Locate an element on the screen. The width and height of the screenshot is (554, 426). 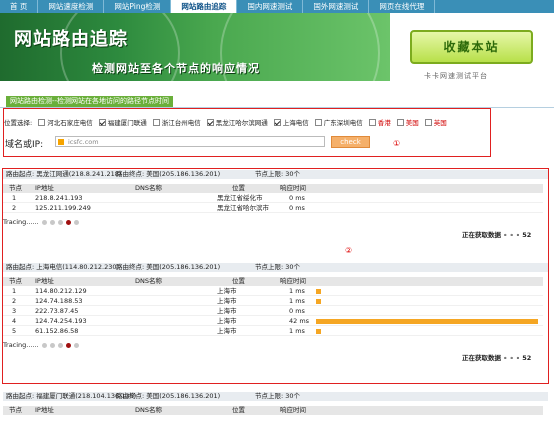
banner-title: 网站路由追踪 is located at coordinates (71, 39).